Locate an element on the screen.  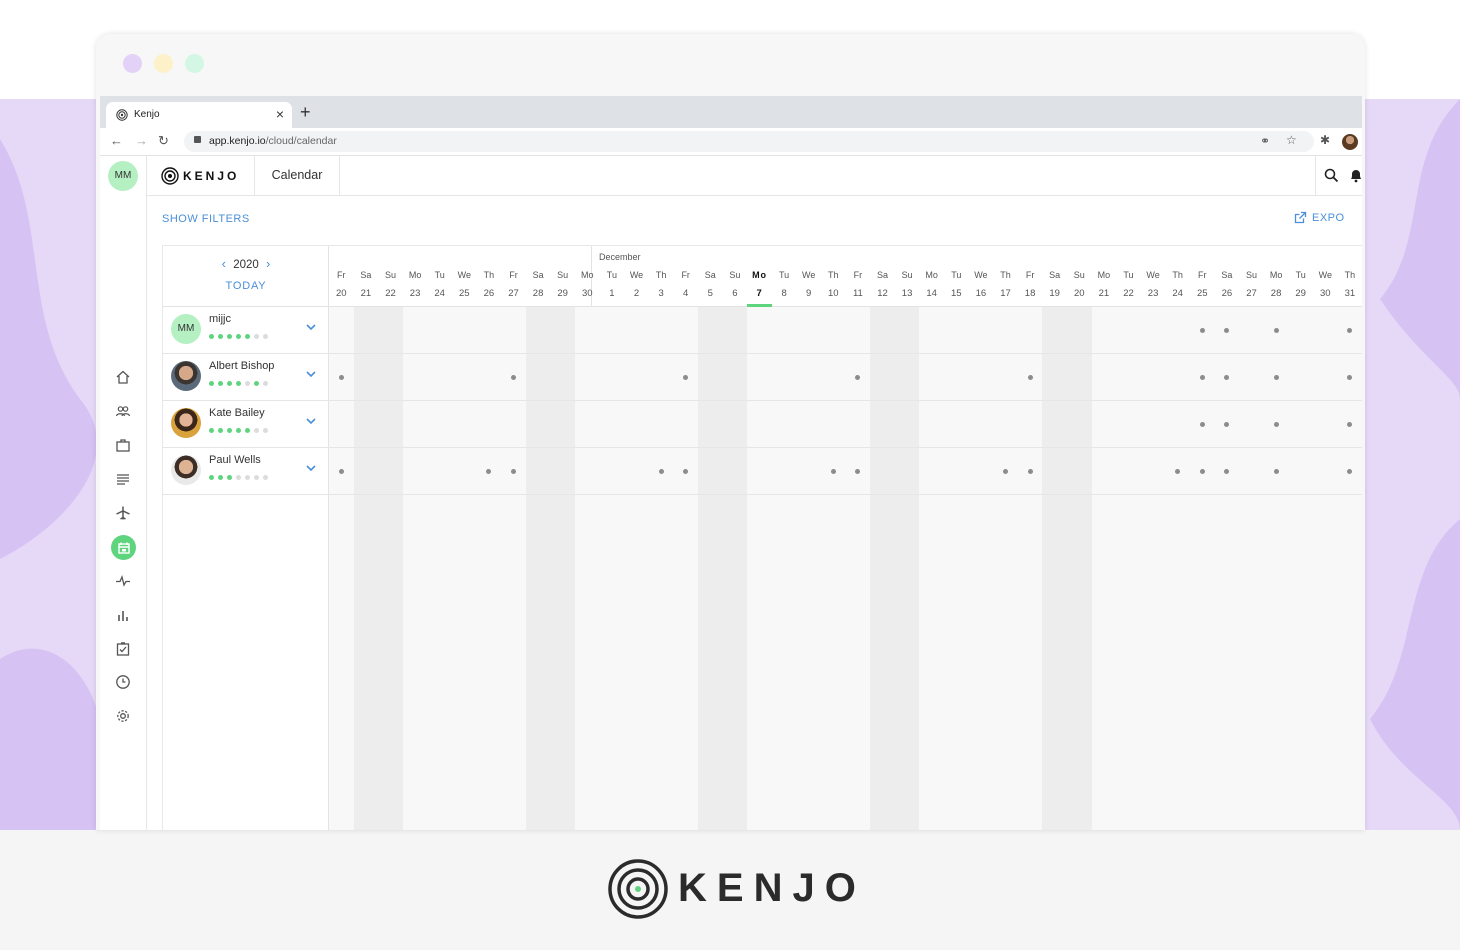
employee-name: Paul Wells is located at coordinates (235, 460).